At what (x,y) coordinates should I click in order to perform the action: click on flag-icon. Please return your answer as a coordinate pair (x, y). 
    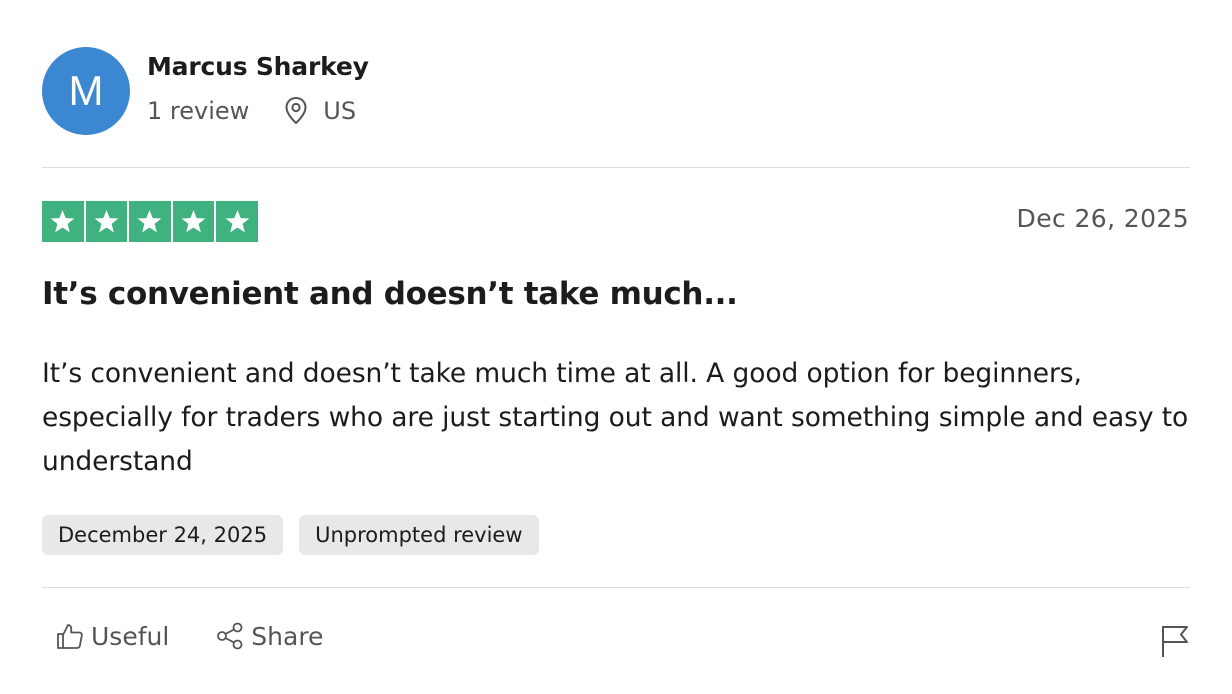
    Looking at the image, I should click on (1175, 641).